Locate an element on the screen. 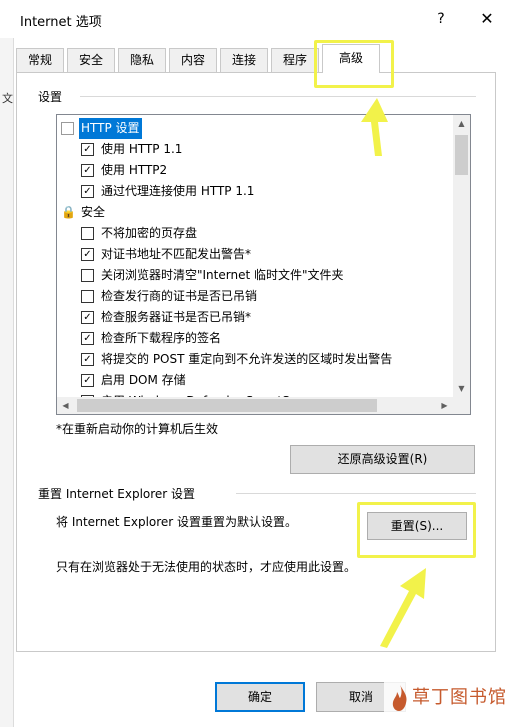 The image size is (511, 727). scroll-left-icon: ◀ is located at coordinates (65, 405).